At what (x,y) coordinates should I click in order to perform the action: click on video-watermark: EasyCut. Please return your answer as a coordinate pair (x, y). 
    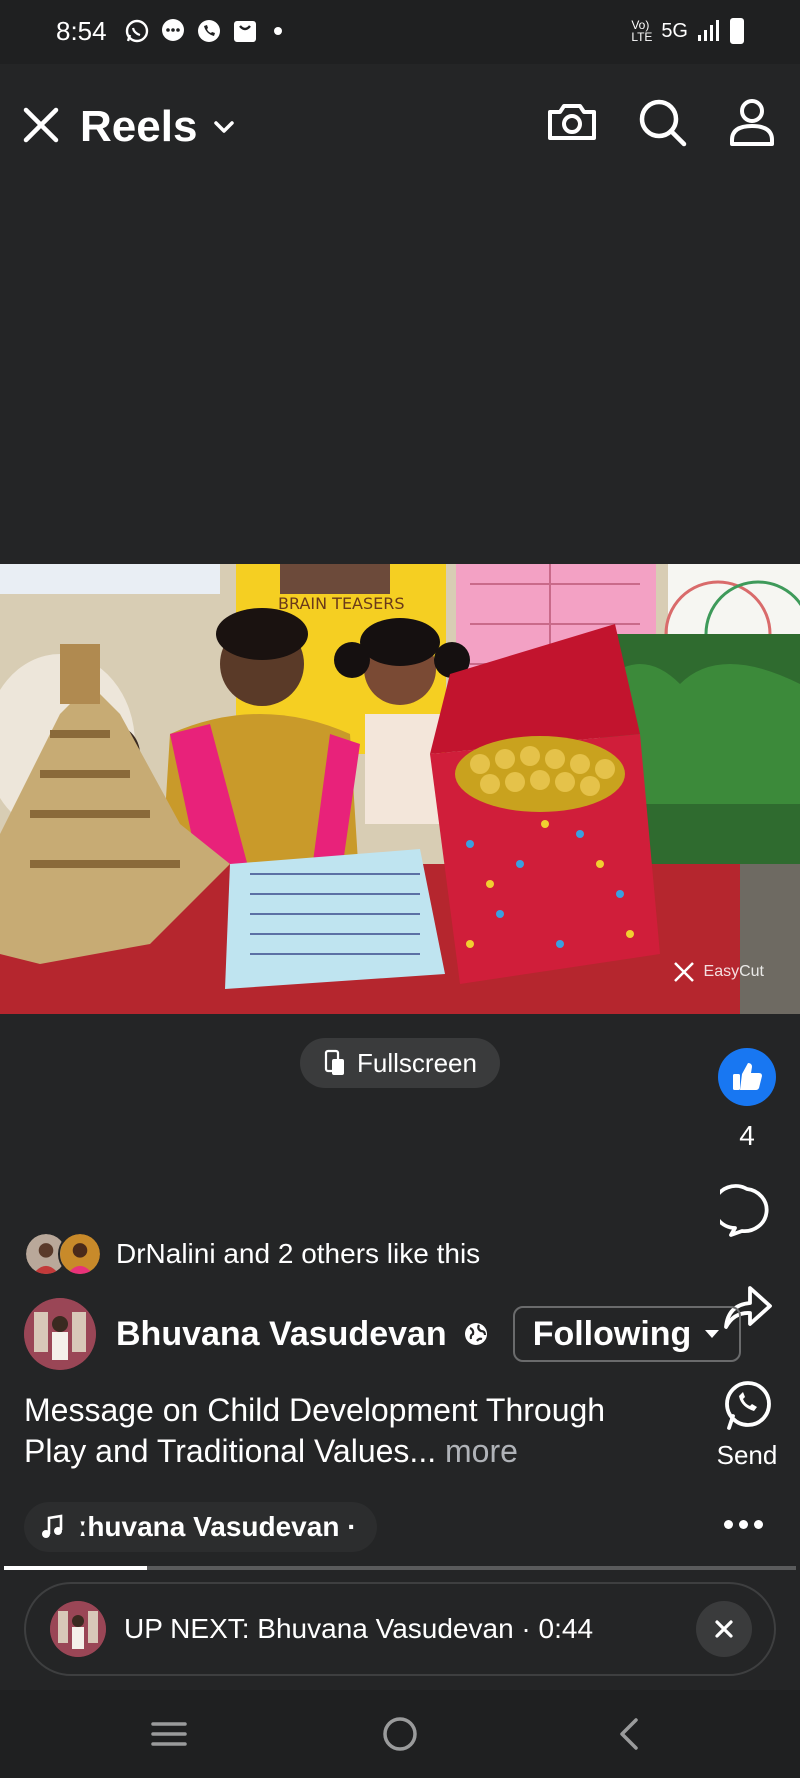
    Looking at the image, I should click on (718, 972).